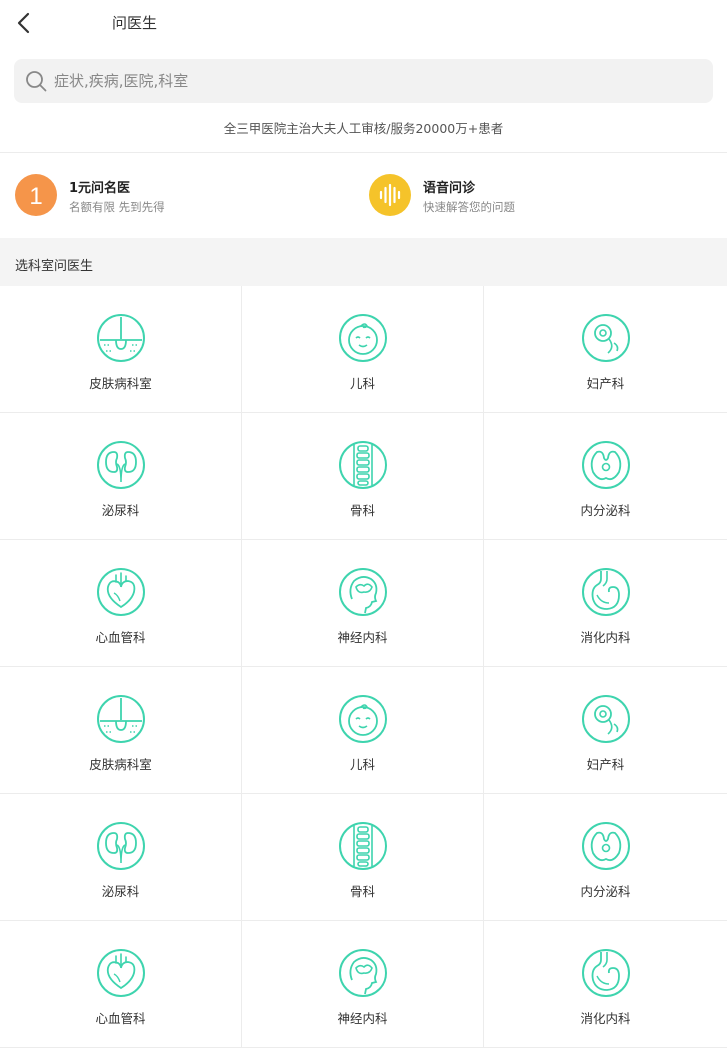 The image size is (727, 1048). I want to click on voice-consult-card: 语音问诊 快速解答您的问题, so click(534, 195).